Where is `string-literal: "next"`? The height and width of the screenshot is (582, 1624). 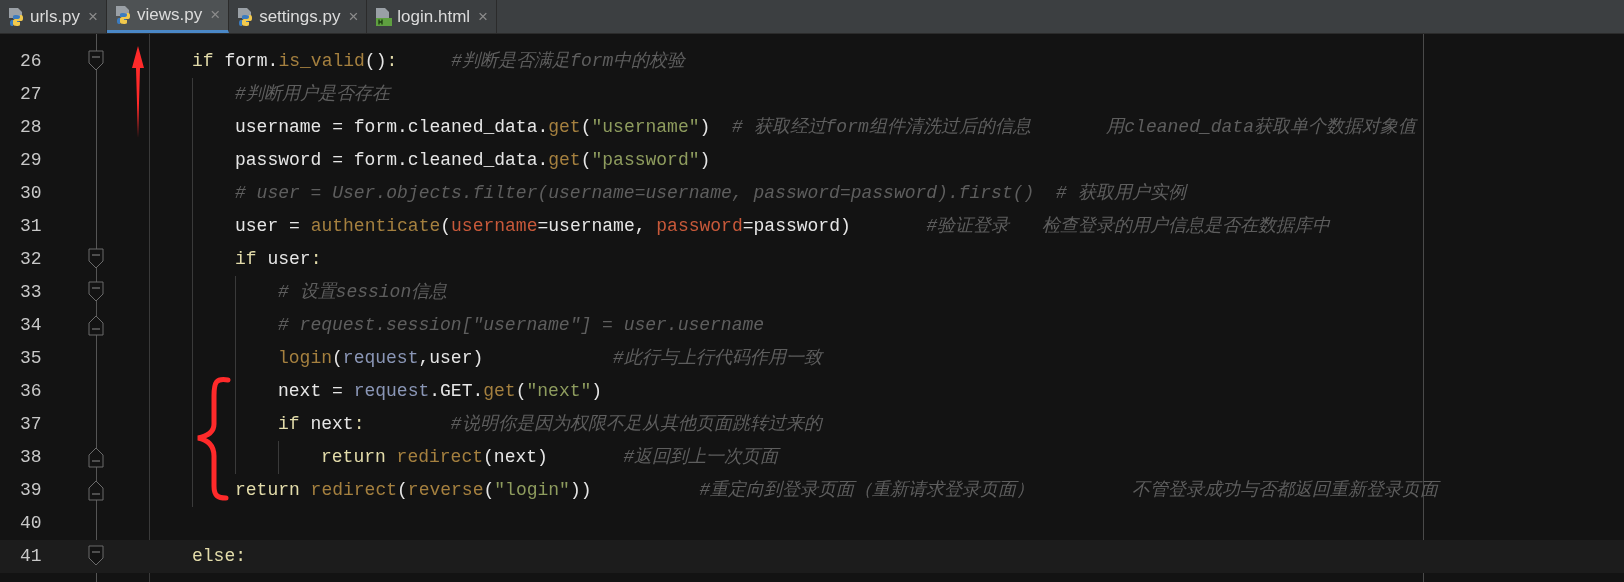
string-literal: "next" is located at coordinates (559, 391).